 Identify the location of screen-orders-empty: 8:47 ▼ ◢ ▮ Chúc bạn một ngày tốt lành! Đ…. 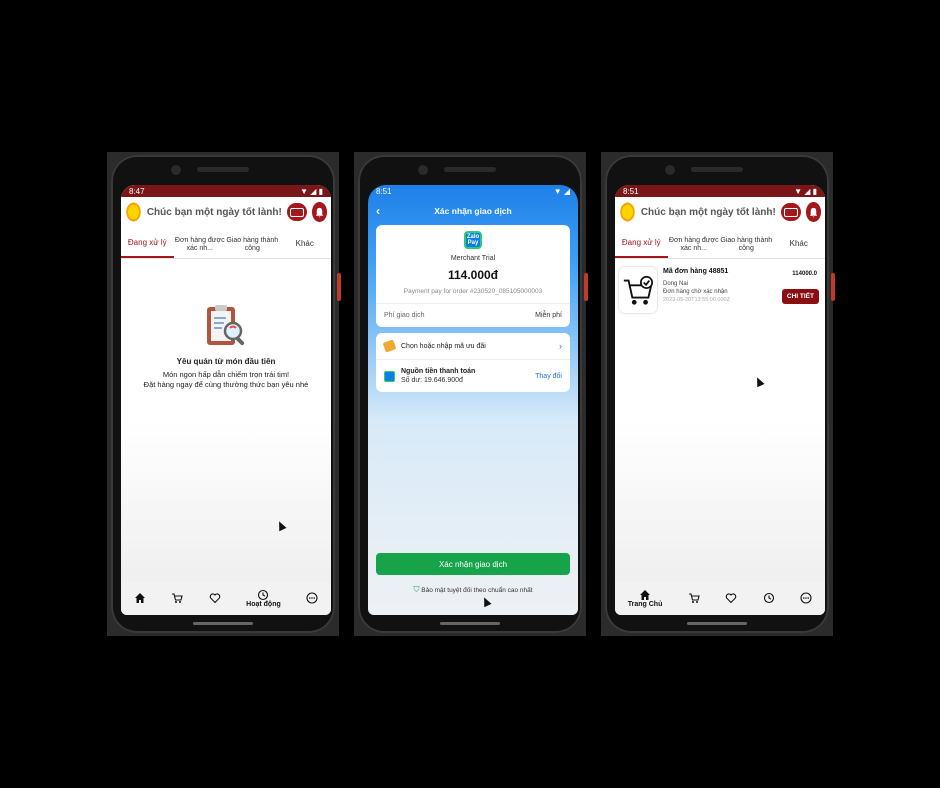
(226, 400).